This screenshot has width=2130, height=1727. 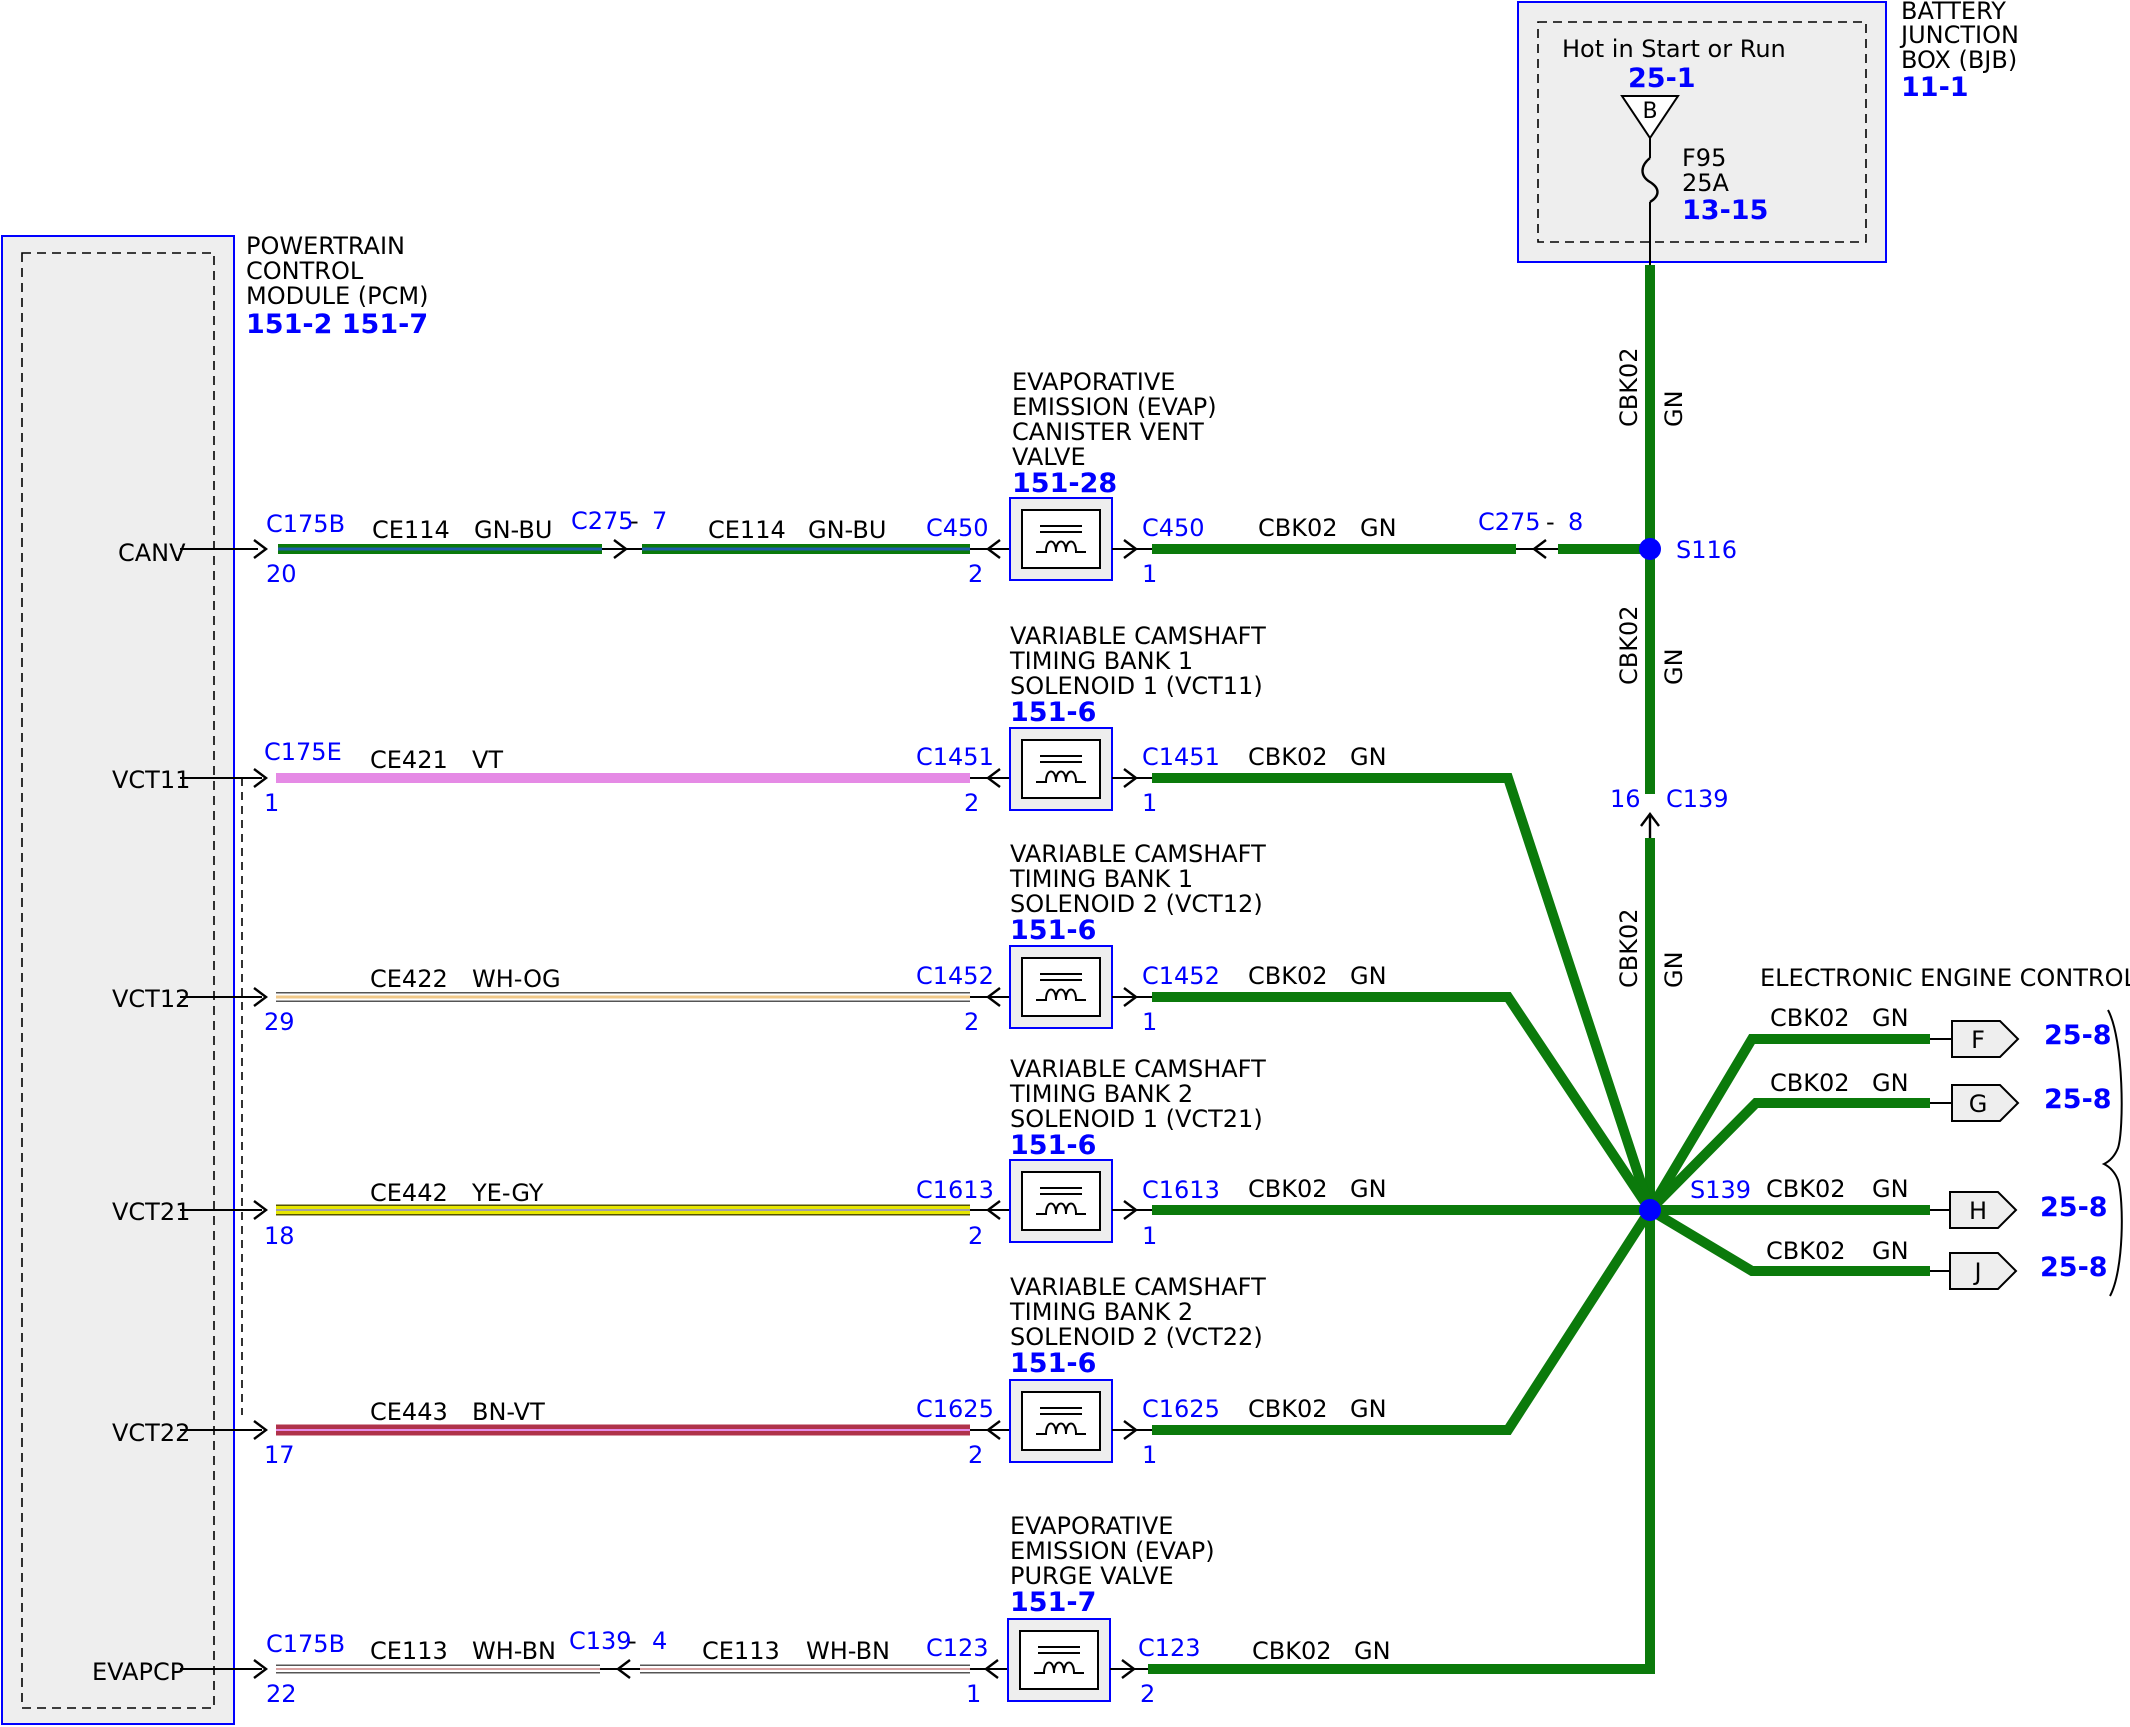 What do you see at coordinates (1053, 1145) in the screenshot?
I see `row4-device-ref-link: 151-6` at bounding box center [1053, 1145].